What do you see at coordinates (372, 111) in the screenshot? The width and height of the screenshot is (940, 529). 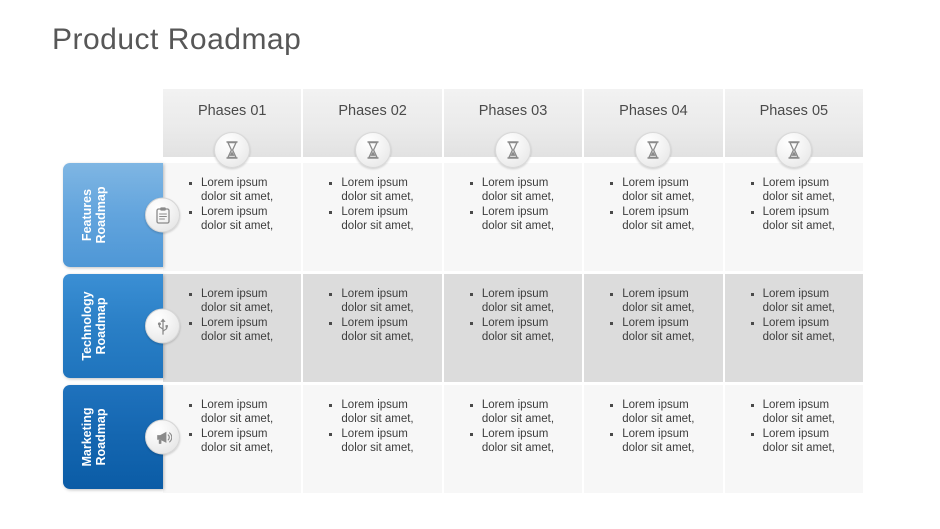 I see `phase-label: Phases 02` at bounding box center [372, 111].